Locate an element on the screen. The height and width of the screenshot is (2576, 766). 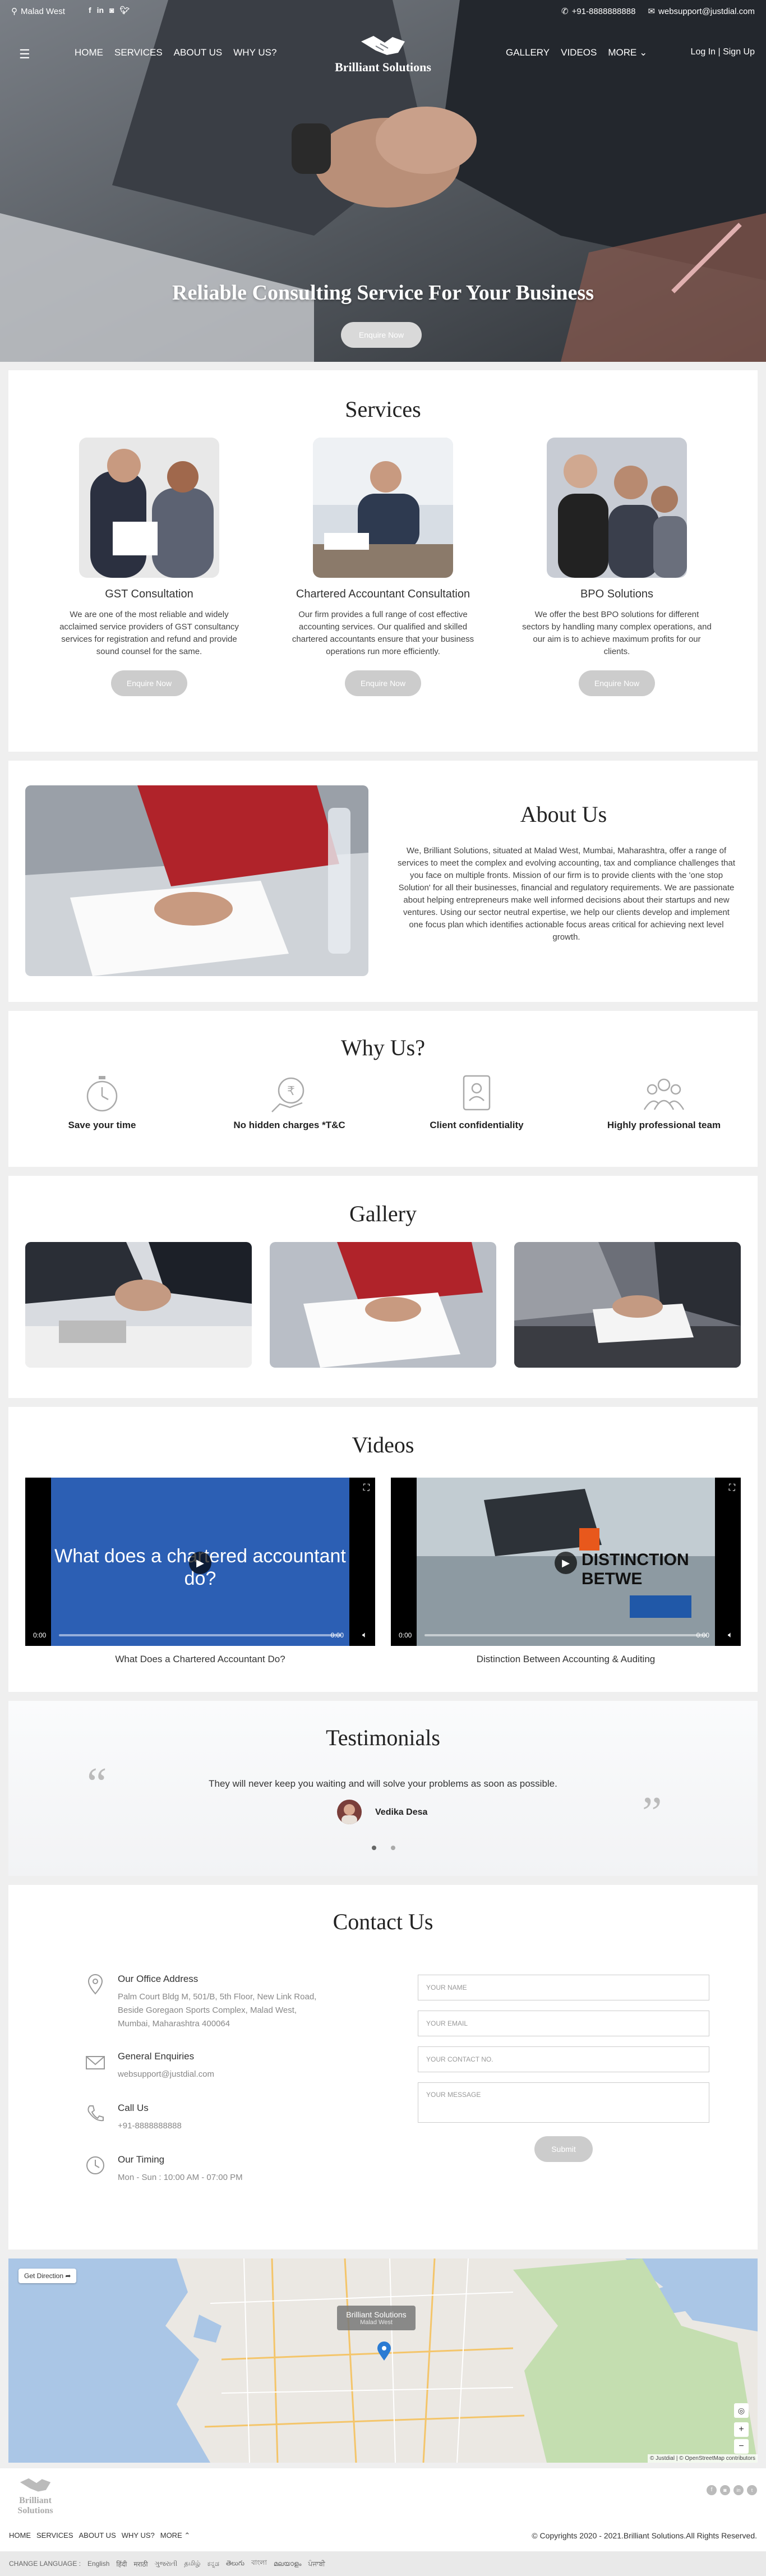
video-player: DISTINCTION BETWE ▶ ⛶ 0:00 0:00 🔈︎ is located at coordinates (566, 1562).